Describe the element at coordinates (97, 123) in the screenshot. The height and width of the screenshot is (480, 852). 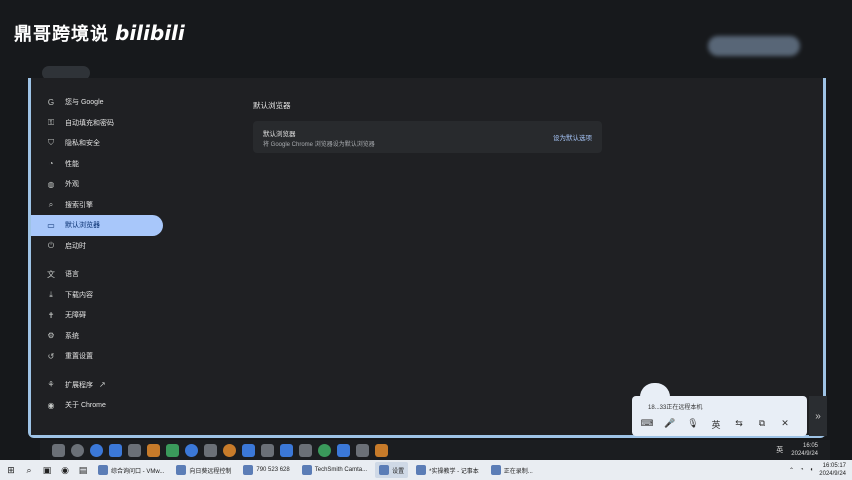
I see `sidebar-item-autofill: ⚿ 自动填充和密码` at that location.